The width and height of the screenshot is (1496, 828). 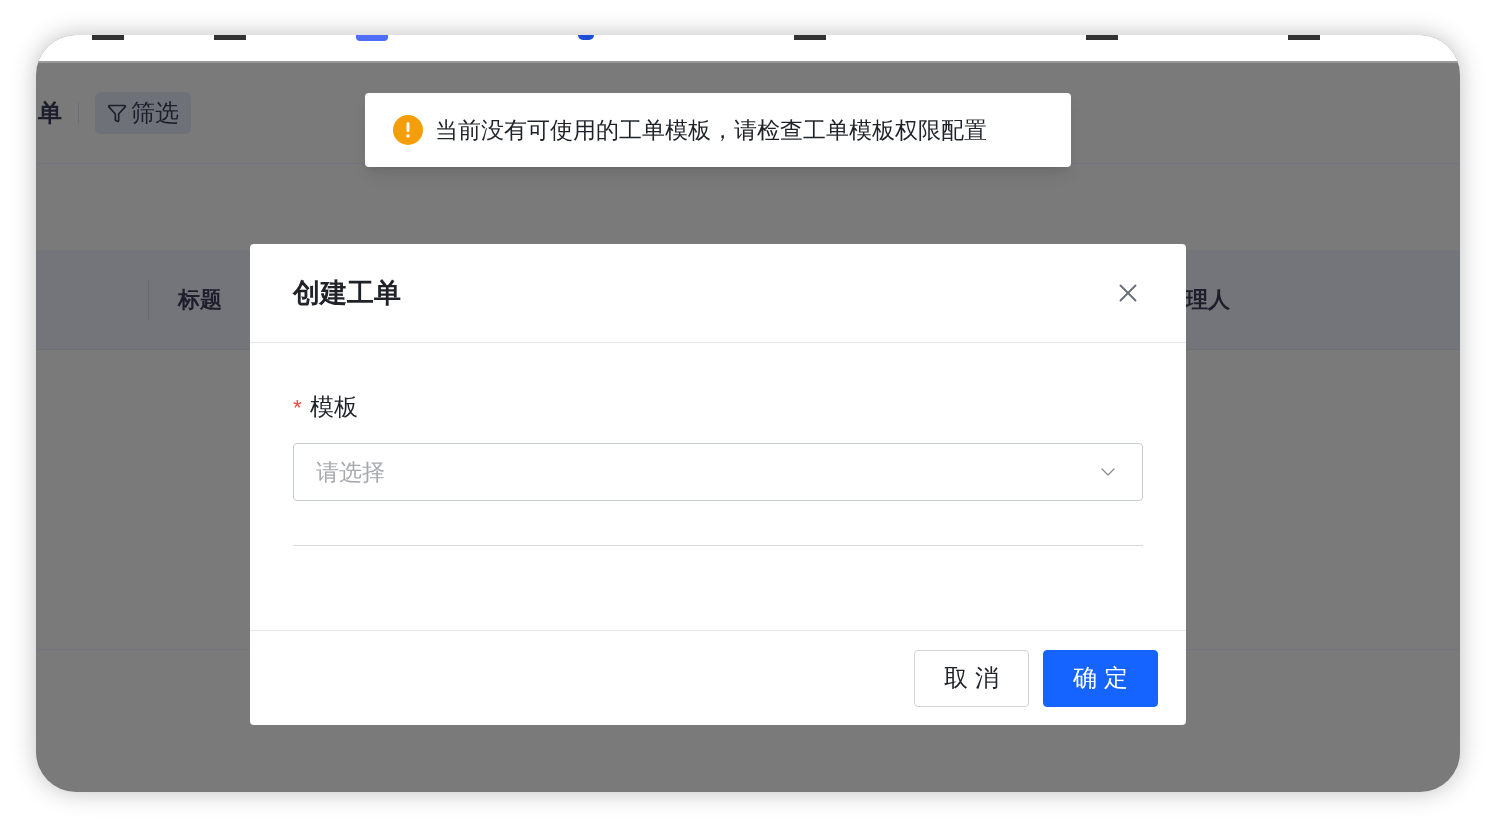 I want to click on filter-button: 筛选, so click(x=143, y=113).